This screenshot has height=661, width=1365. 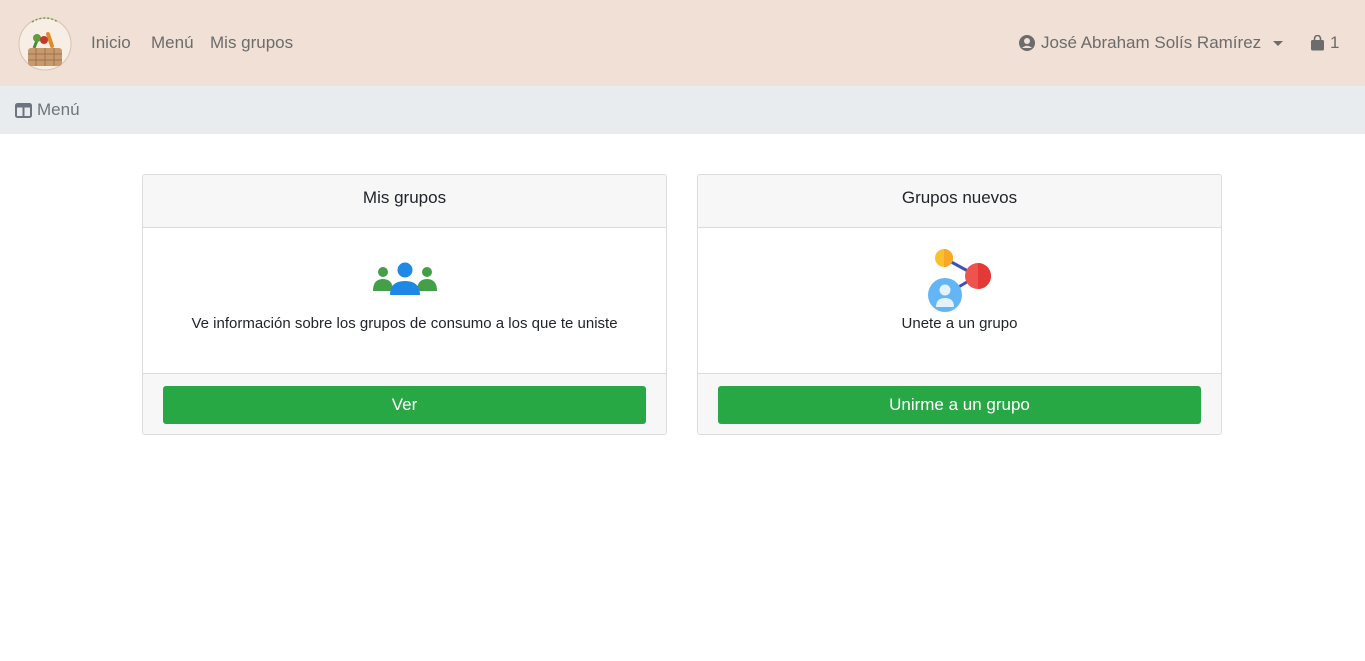 I want to click on basket-logo-icon, so click(x=45, y=43).